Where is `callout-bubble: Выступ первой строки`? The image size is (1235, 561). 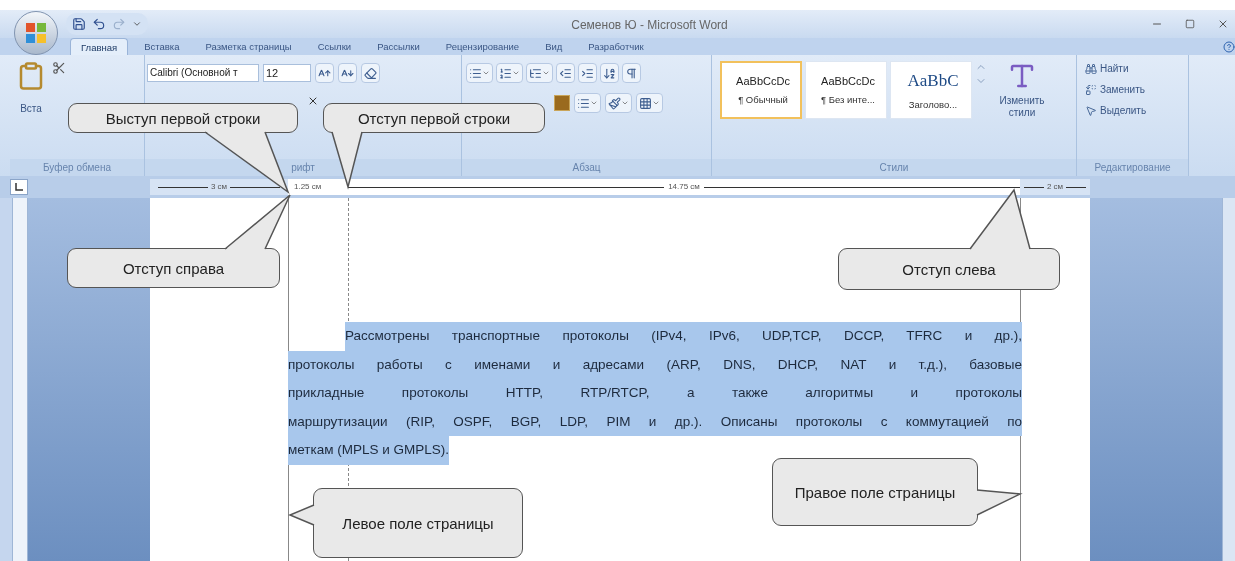
callout-bubble: Выступ первой строки is located at coordinates (183, 118).